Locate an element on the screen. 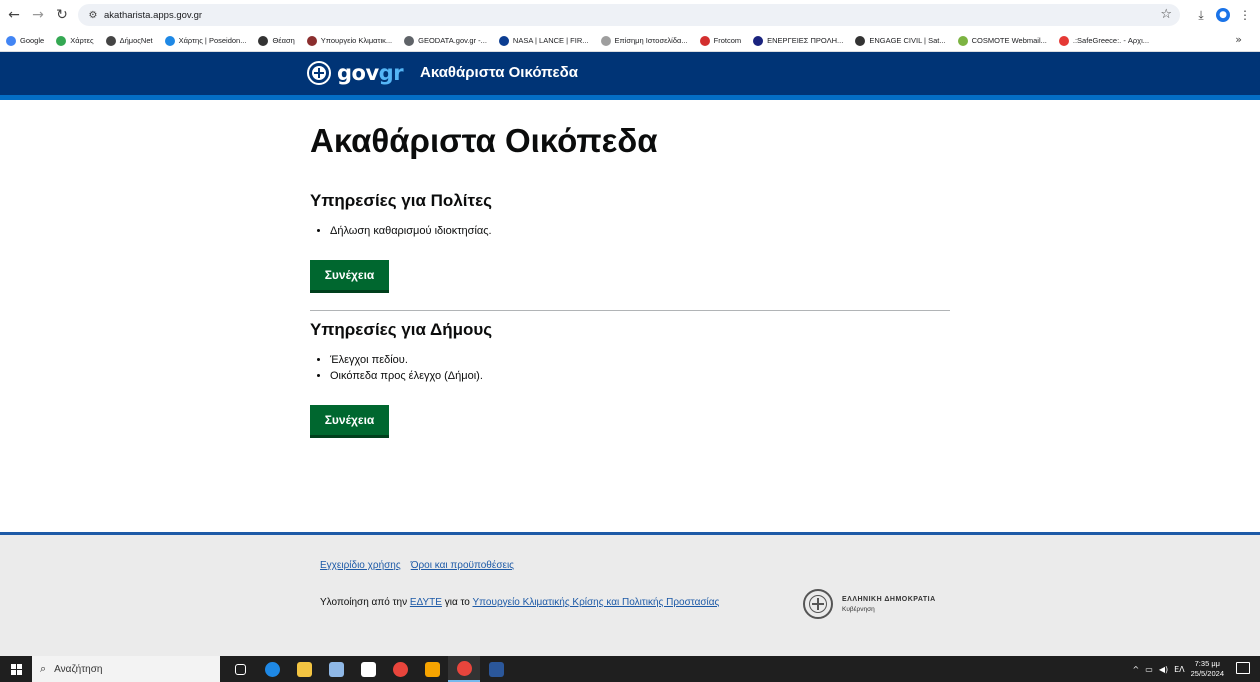 This screenshot has height=682, width=1260. bookmark-label: Google is located at coordinates (32, 40).